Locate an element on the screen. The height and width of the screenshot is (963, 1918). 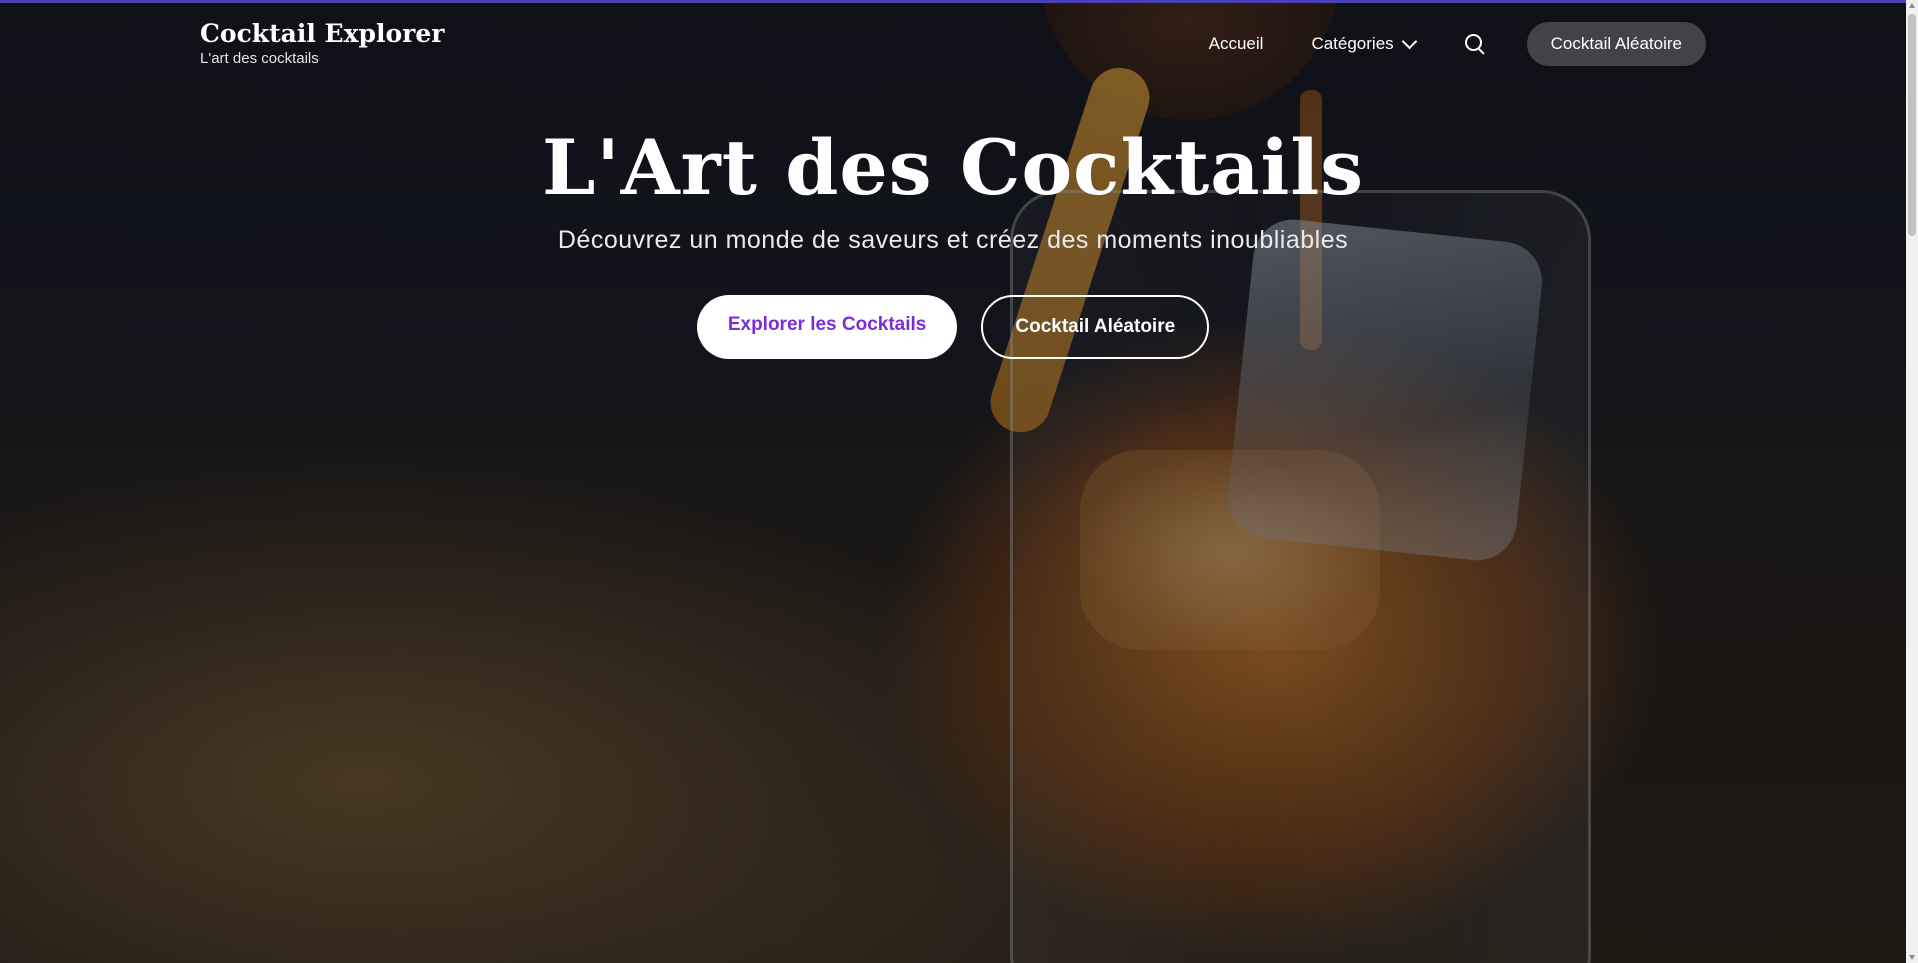
nav-categories-dropdown: Catégories is located at coordinates (1364, 43).